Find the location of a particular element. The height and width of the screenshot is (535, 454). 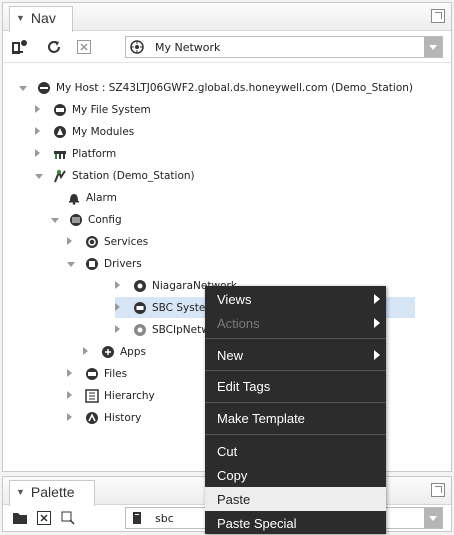

tree-node-label: Station (Demo_Station) is located at coordinates (133, 175).